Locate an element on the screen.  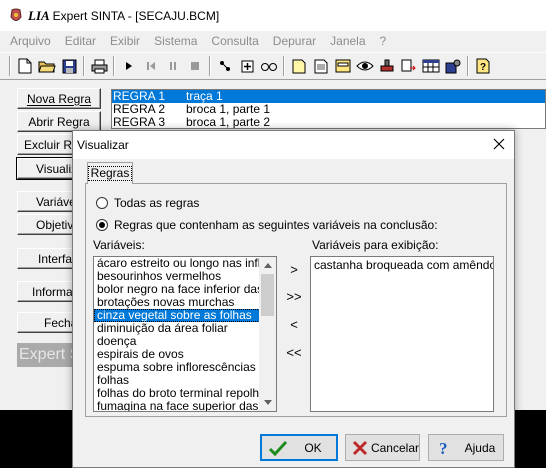
variable-item-selected: cinza vegetal sobre as folhas is located at coordinates (177, 315).